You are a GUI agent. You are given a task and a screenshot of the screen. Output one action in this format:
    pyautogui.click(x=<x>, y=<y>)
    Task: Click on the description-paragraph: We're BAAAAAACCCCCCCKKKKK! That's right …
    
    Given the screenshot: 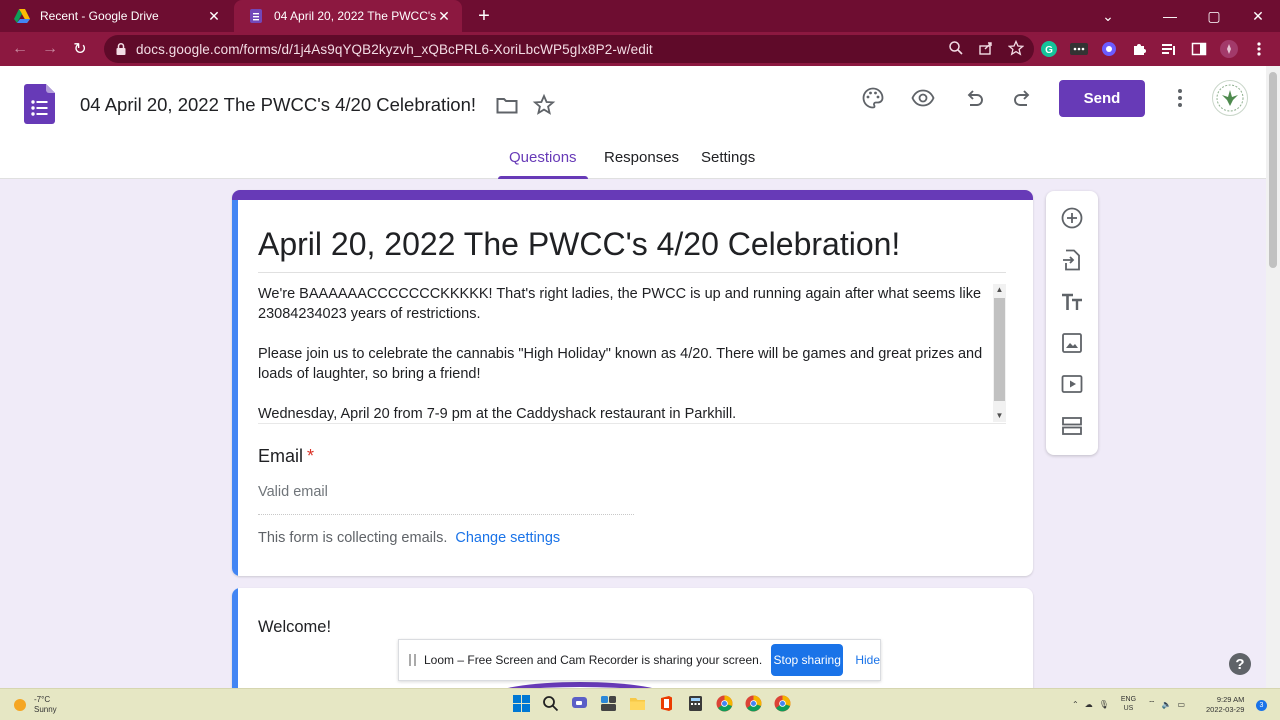 What is the action you would take?
    pyautogui.click(x=620, y=304)
    